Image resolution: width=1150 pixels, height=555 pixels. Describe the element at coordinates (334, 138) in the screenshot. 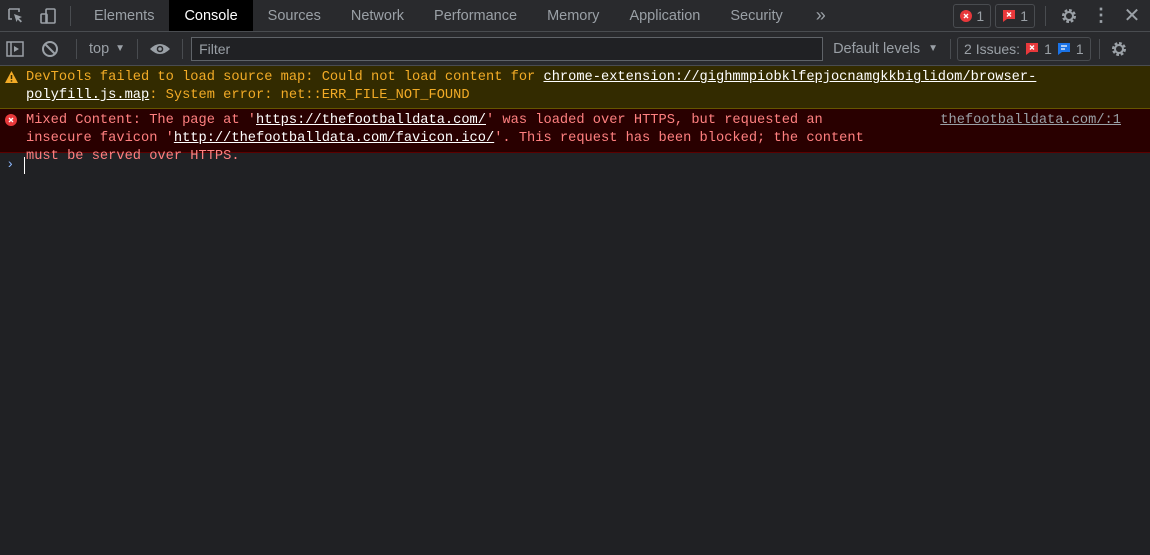

I see `favicon-url-link: http://thefootballdata.com/favicon.ico/` at that location.